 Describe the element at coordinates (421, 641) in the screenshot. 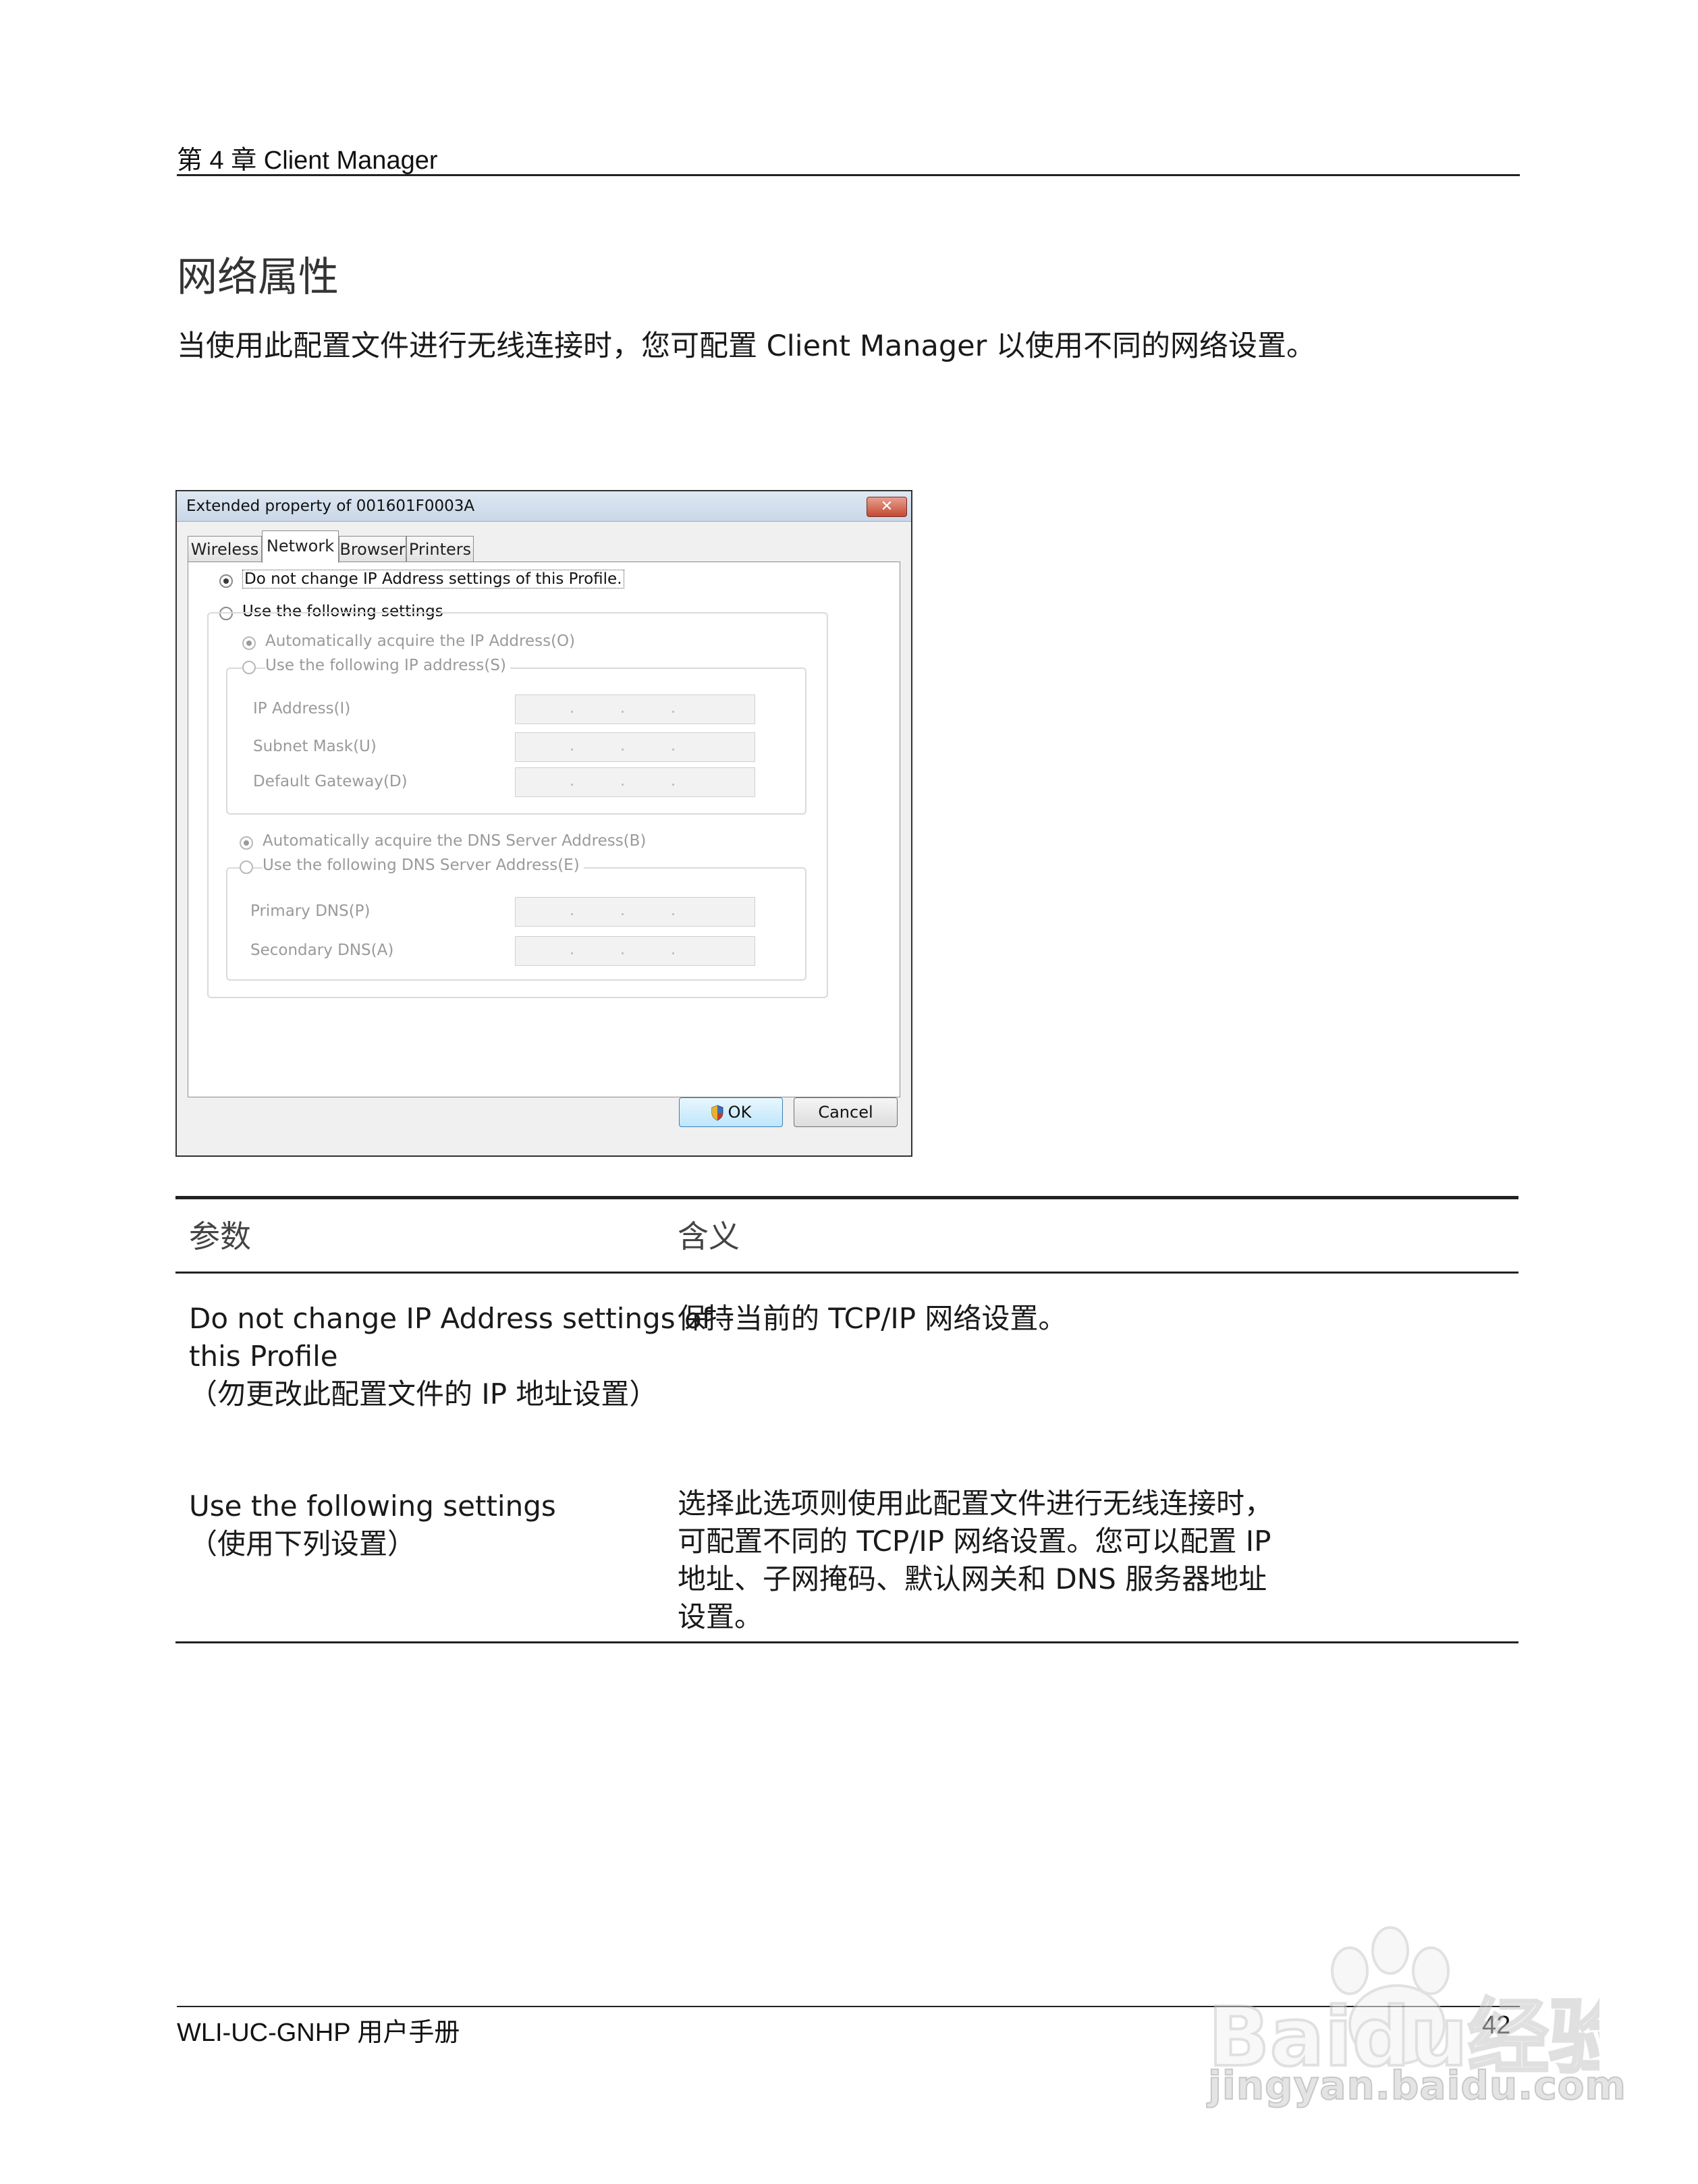

I see `auto-ip-label: Automatically acquire the IP Address(O)` at that location.